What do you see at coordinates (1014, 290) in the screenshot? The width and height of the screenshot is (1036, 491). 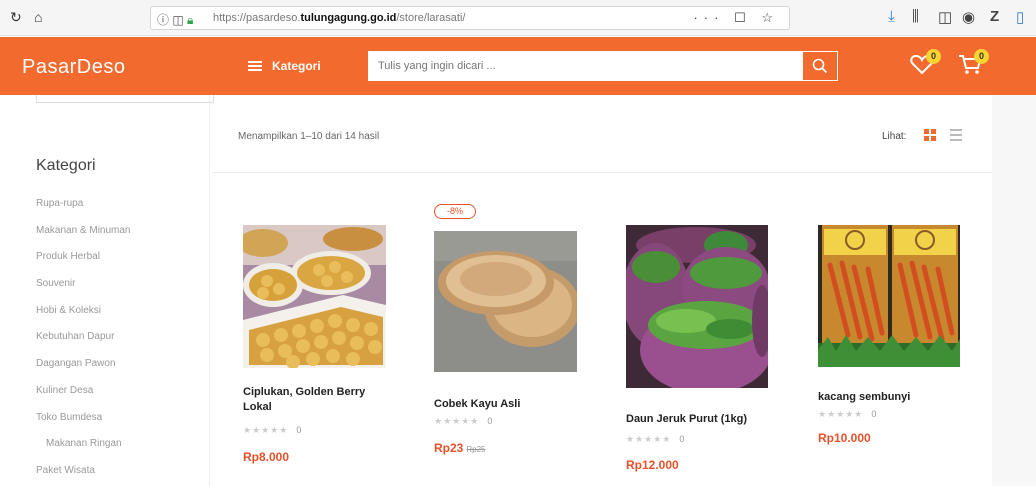 I see `right-margin` at bounding box center [1014, 290].